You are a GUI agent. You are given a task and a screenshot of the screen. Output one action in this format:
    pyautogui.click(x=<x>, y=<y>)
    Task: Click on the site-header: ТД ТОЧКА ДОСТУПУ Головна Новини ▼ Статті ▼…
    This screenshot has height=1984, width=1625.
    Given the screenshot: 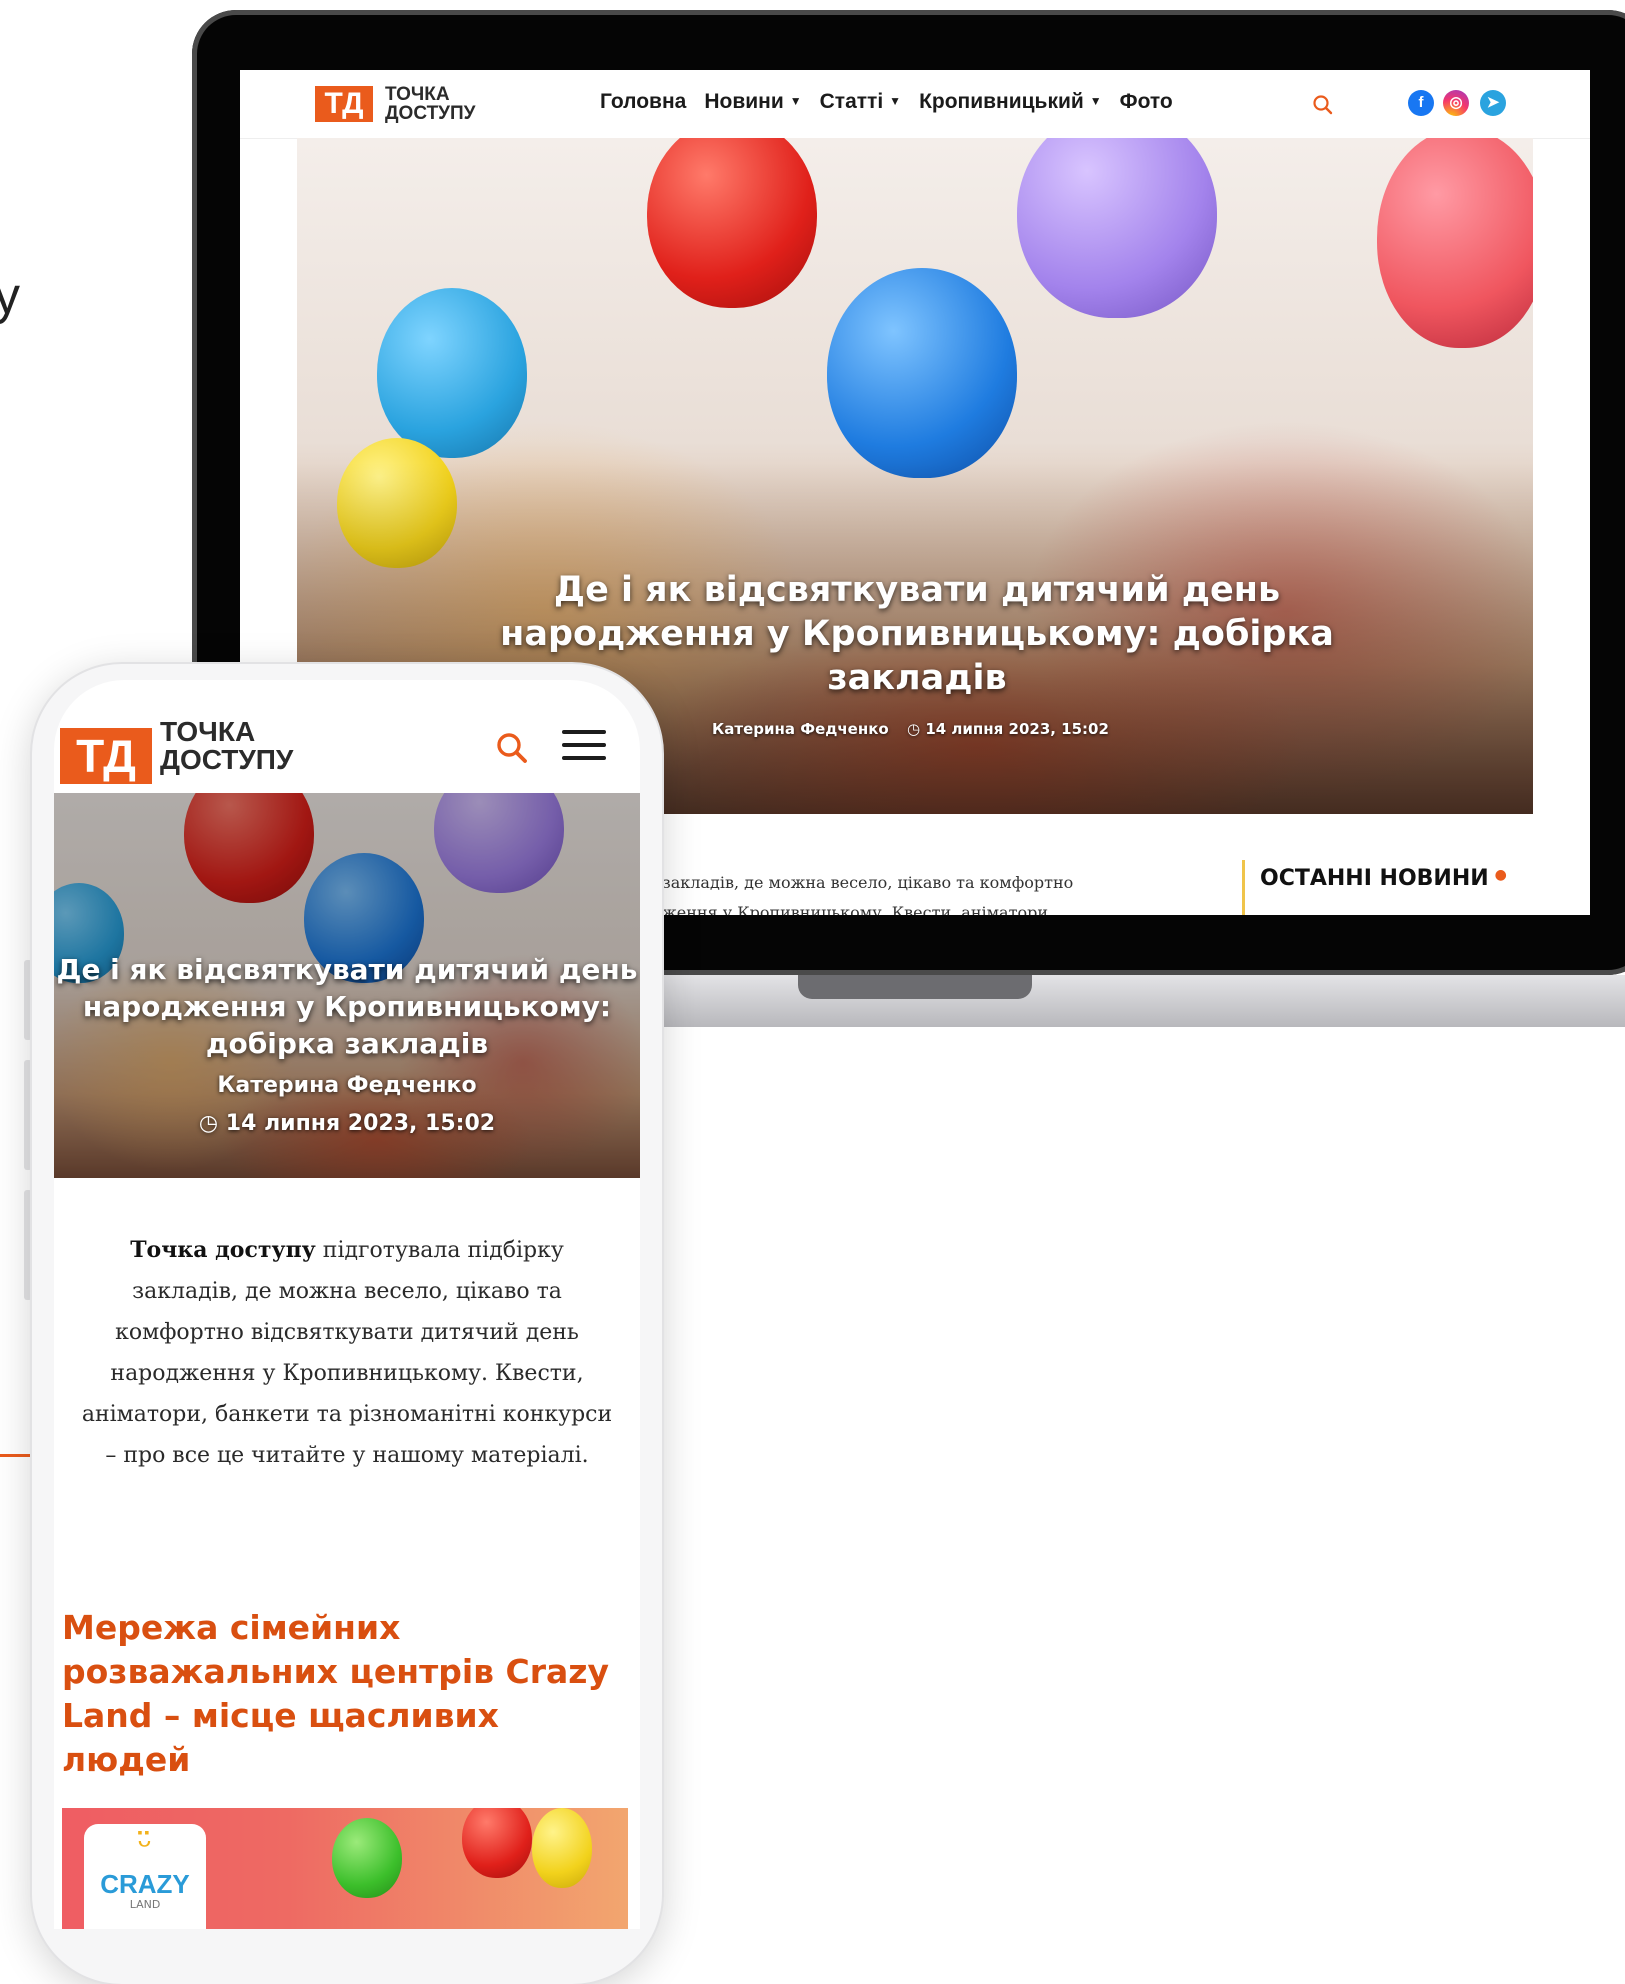 What is the action you would take?
    pyautogui.click(x=915, y=104)
    